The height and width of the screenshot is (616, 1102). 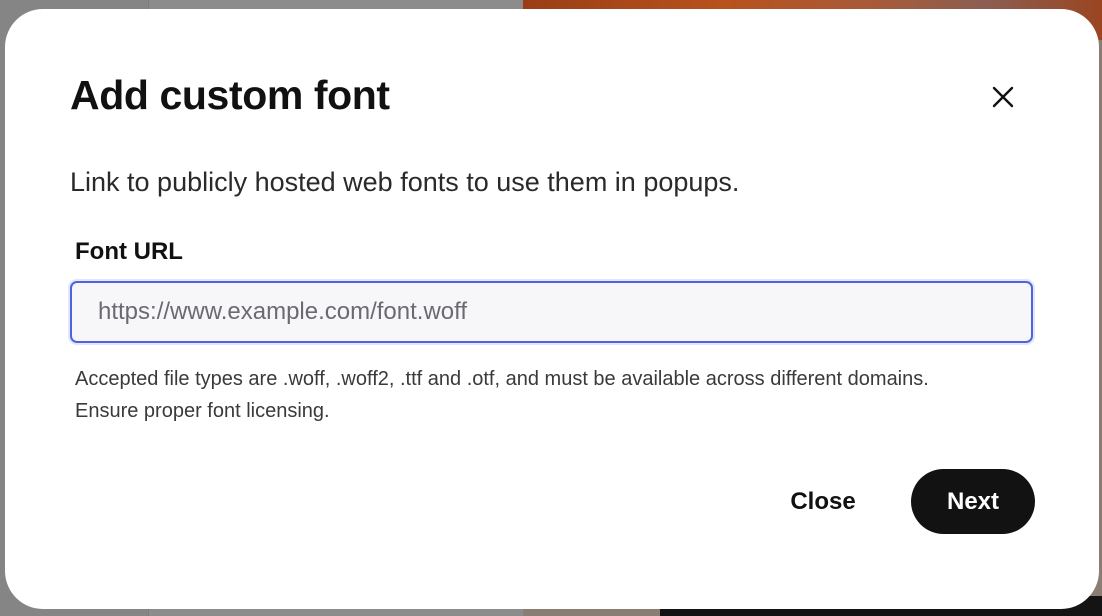 I want to click on close-icon, so click(x=1003, y=97).